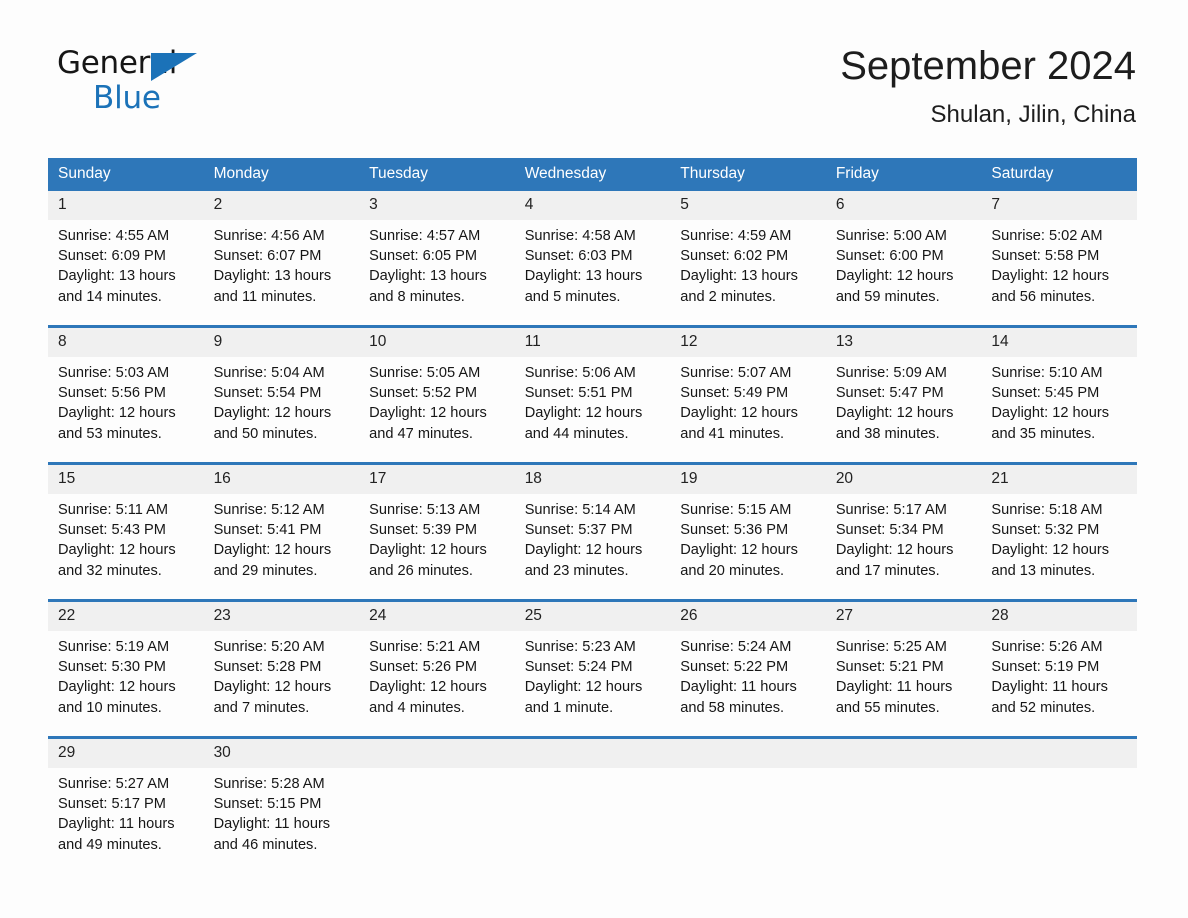 This screenshot has height=918, width=1188. I want to click on daylight-text-line2: and 41 minutes., so click(732, 433).